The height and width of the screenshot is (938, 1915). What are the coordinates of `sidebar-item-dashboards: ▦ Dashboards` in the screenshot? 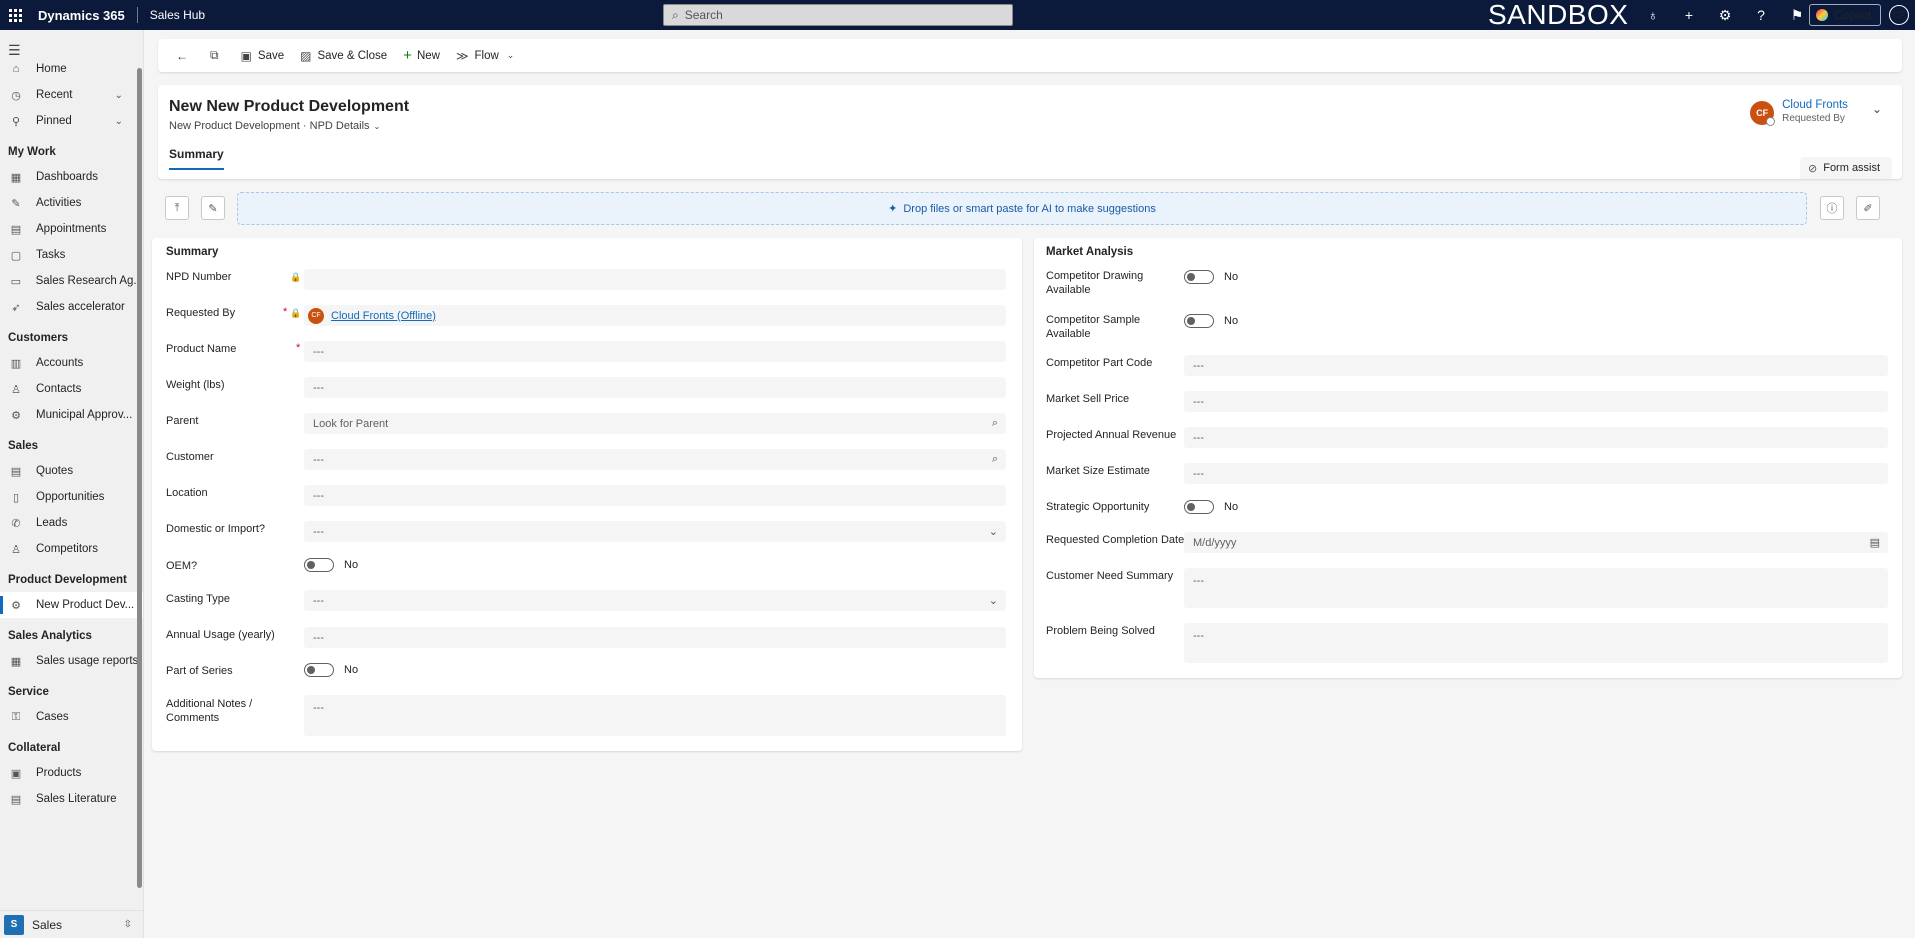 It's located at (71, 177).